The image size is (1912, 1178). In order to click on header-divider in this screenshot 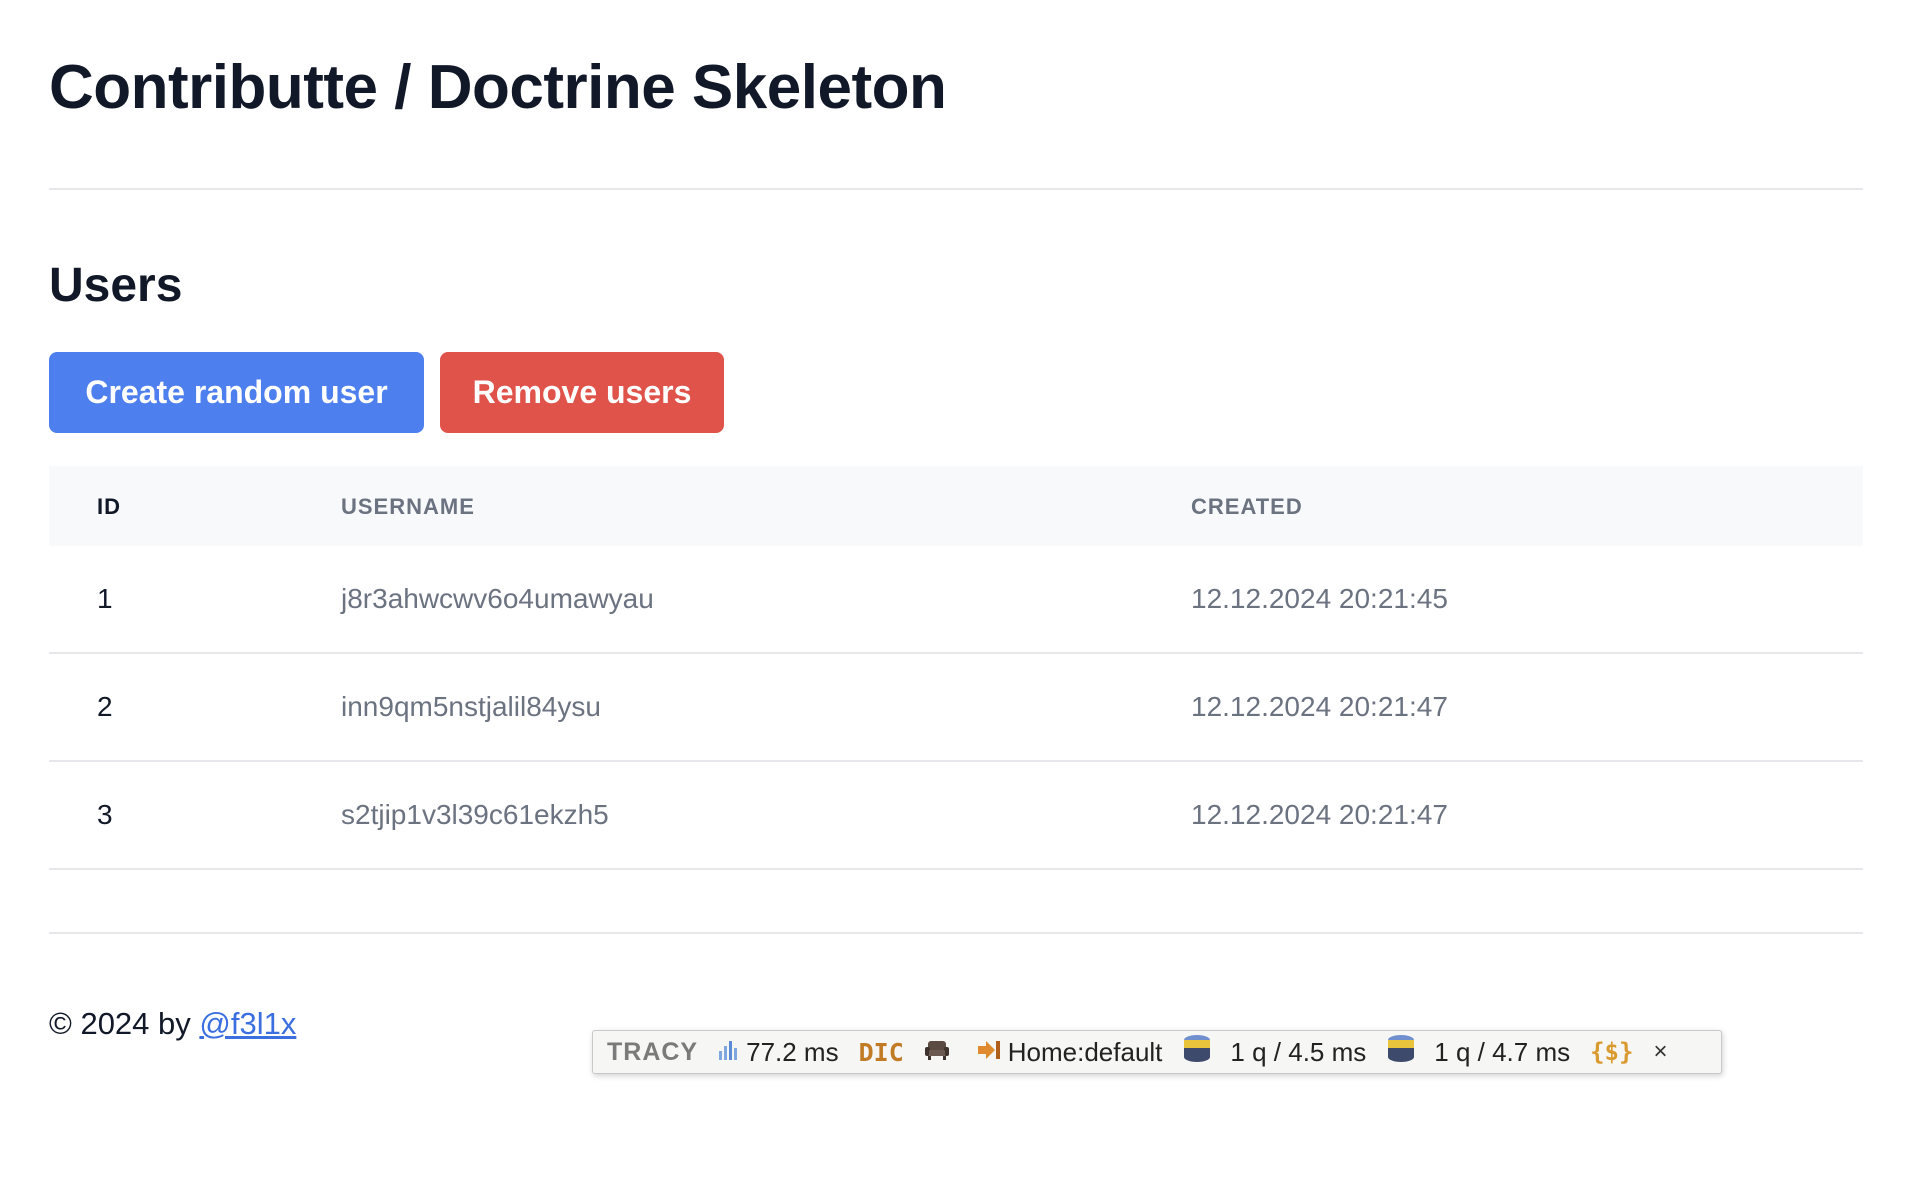, I will do `click(956, 189)`.